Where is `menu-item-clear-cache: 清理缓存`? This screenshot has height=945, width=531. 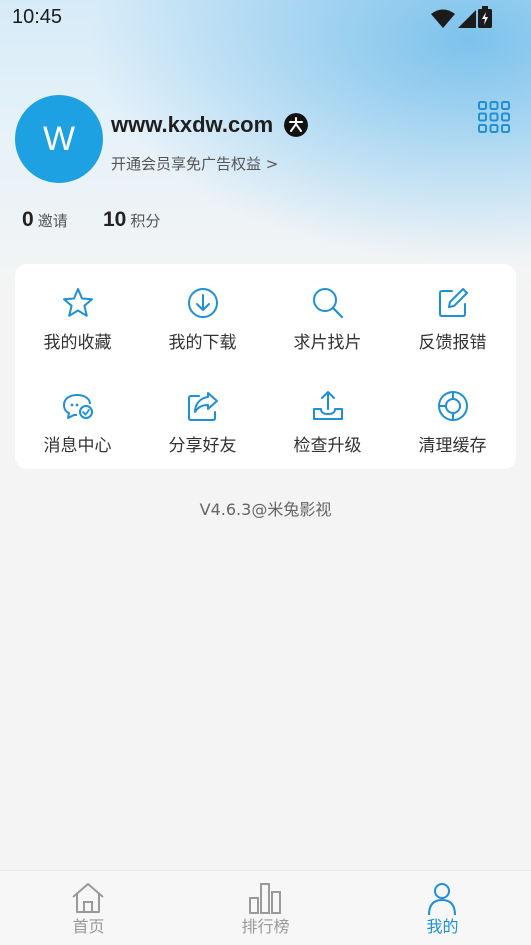 menu-item-clear-cache: 清理缓存 is located at coordinates (452, 419).